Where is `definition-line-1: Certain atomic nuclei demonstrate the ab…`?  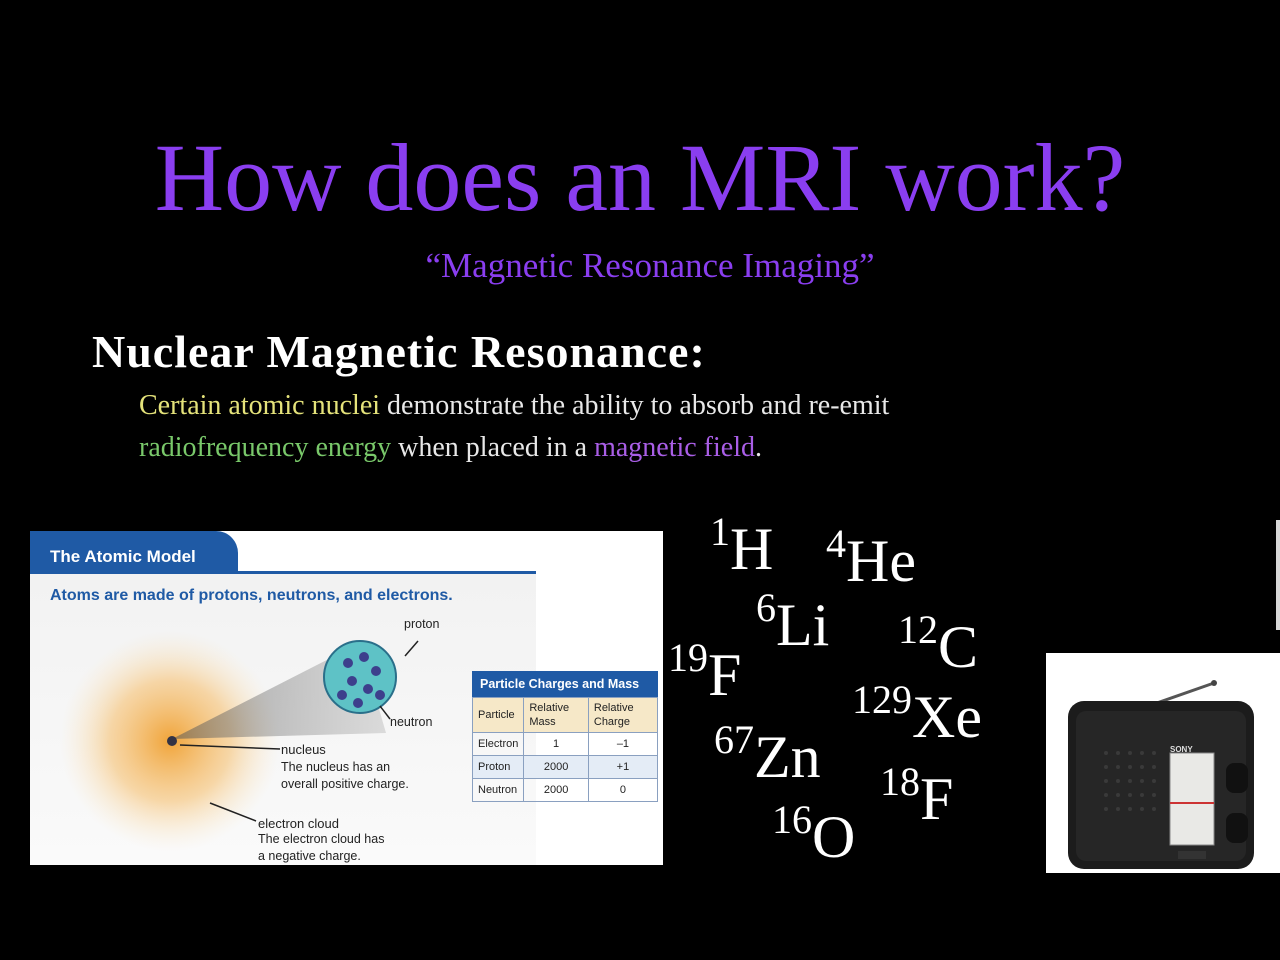
definition-line-1: Certain atomic nuclei demonstrate the ab… is located at coordinates (514, 406).